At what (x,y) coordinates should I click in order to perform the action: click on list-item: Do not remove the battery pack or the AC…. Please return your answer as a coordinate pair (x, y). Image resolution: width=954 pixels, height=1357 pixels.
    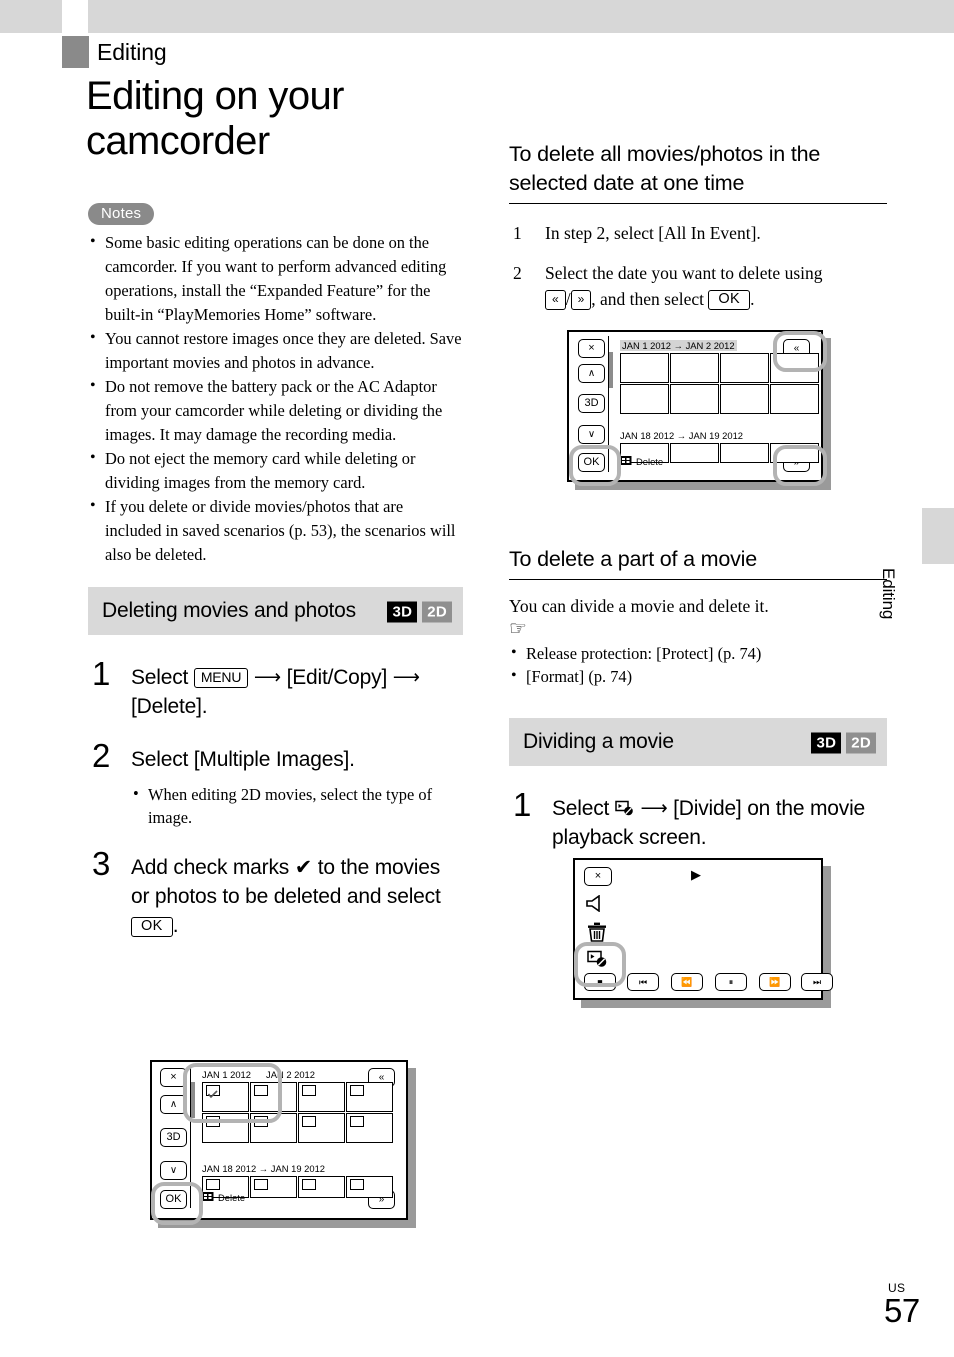
    Looking at the image, I should click on (275, 410).